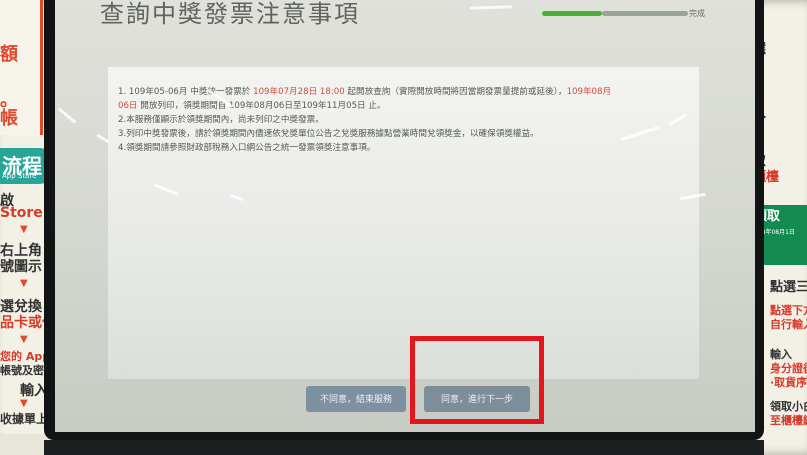 The height and width of the screenshot is (455, 807). What do you see at coordinates (21, 213) in the screenshot?
I see `left-poster-step: Store` at bounding box center [21, 213].